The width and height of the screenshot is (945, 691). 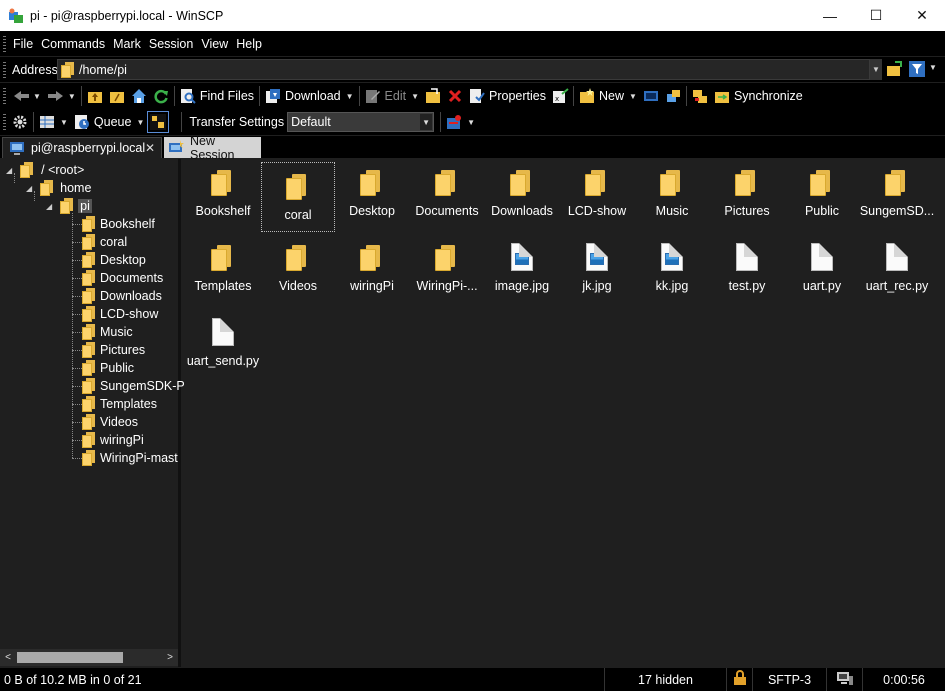 What do you see at coordinates (917, 69) in the screenshot?
I see `filter-icon` at bounding box center [917, 69].